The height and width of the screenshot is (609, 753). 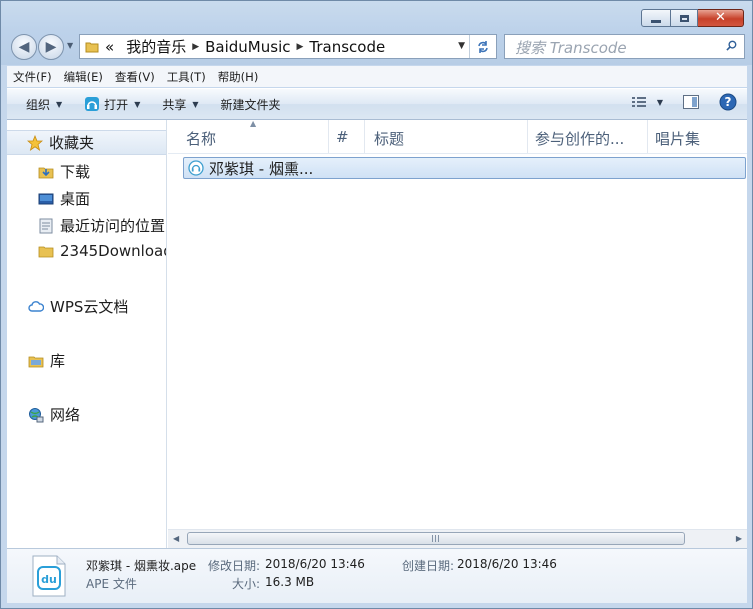 I want to click on sidebar-item-libraries: 库, so click(x=46, y=360).